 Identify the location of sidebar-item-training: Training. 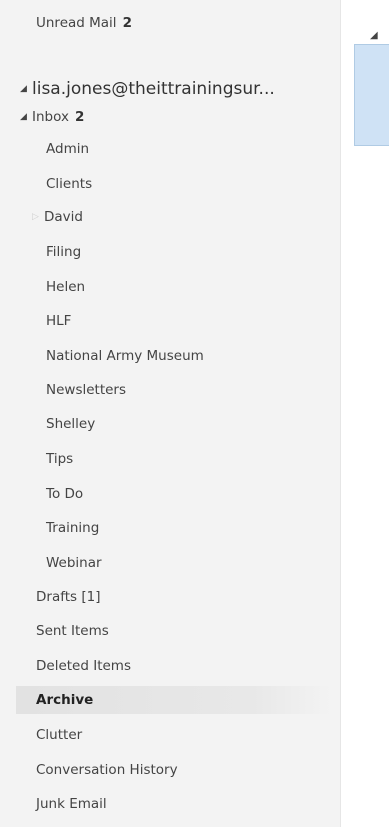
(170, 528).